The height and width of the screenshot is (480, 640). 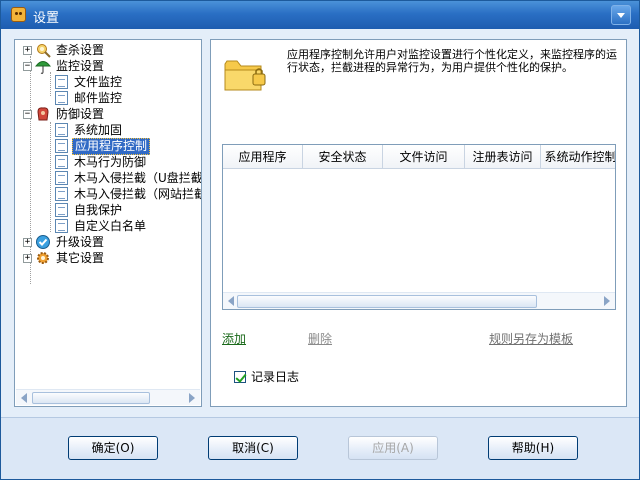 I want to click on check-globe-icon, so click(x=43, y=242).